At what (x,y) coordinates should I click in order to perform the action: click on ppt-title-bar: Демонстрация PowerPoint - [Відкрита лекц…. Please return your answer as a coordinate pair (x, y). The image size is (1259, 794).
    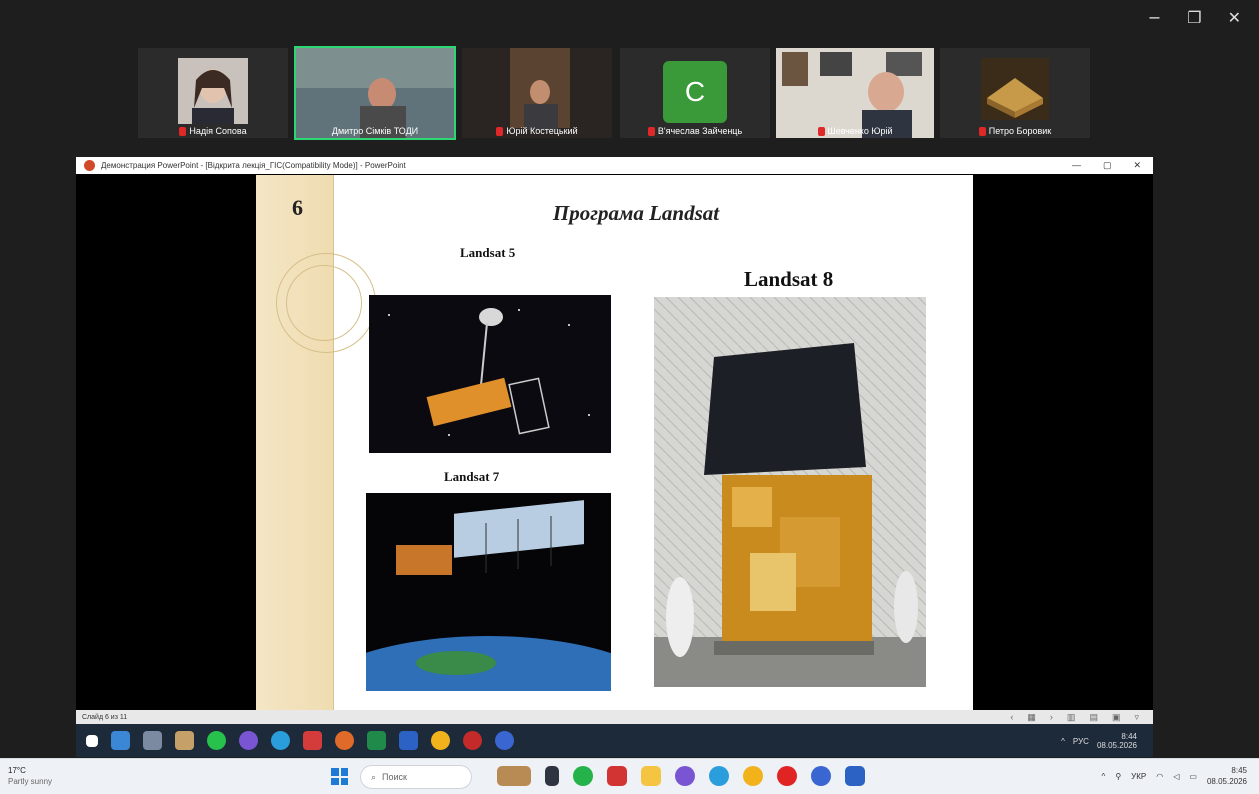
    Looking at the image, I should click on (614, 165).